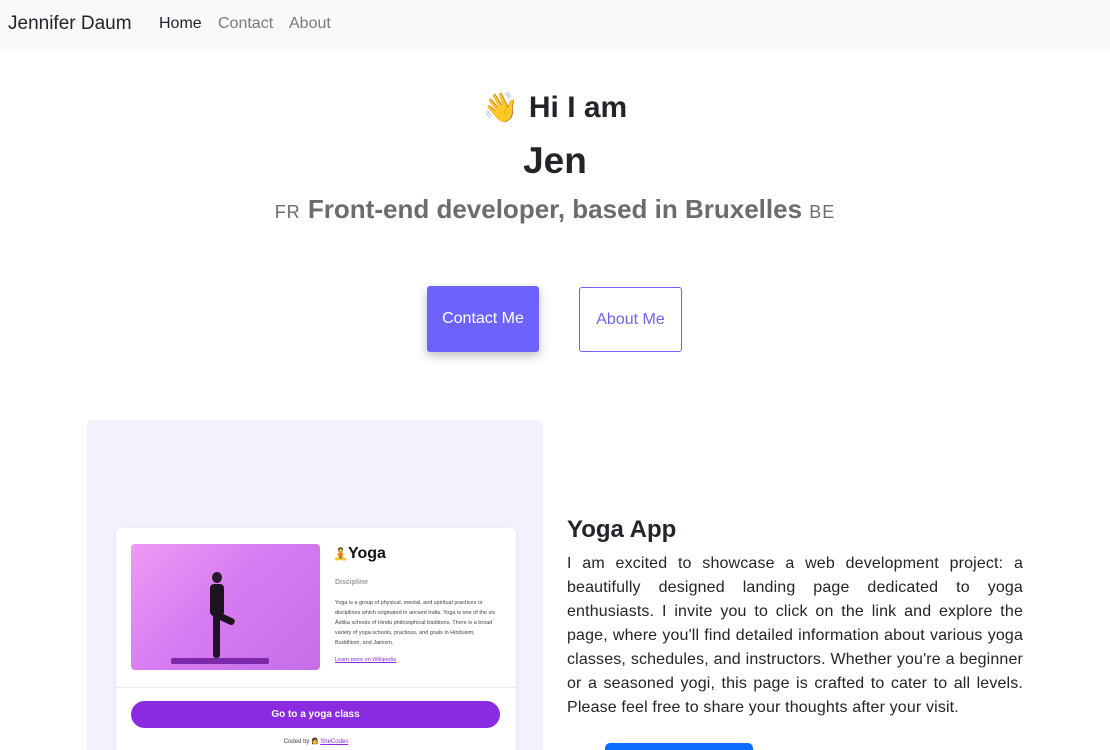  Describe the element at coordinates (245, 24) in the screenshot. I see `nav-link-contact: Contact` at that location.